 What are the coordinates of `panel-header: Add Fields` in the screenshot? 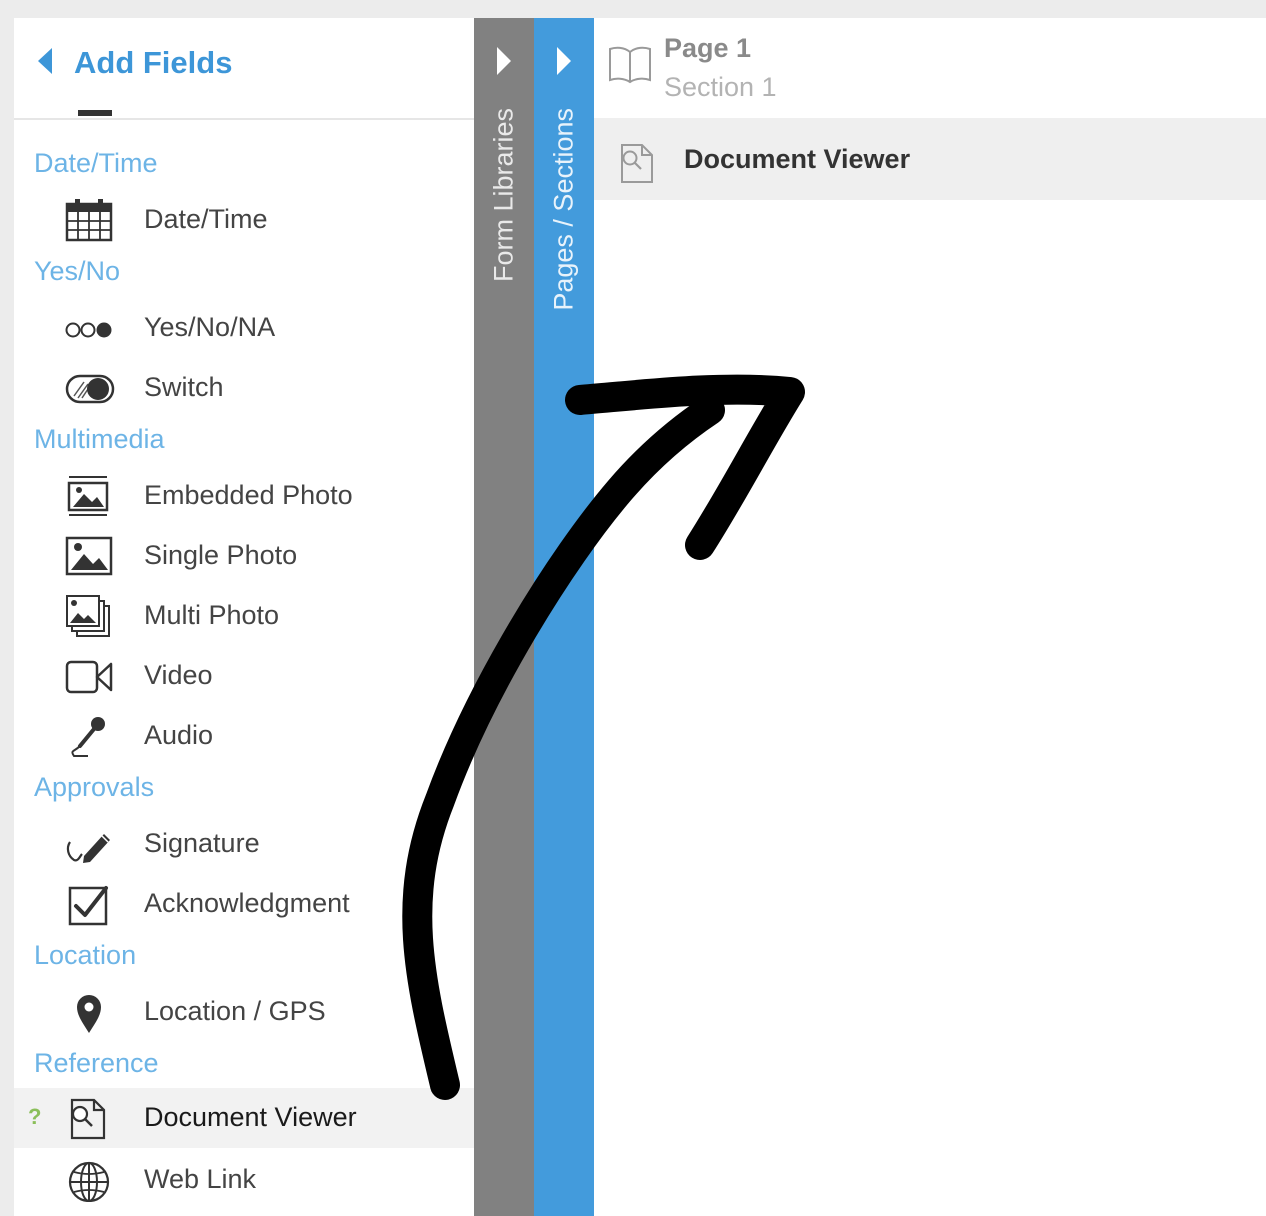 It's located at (244, 69).